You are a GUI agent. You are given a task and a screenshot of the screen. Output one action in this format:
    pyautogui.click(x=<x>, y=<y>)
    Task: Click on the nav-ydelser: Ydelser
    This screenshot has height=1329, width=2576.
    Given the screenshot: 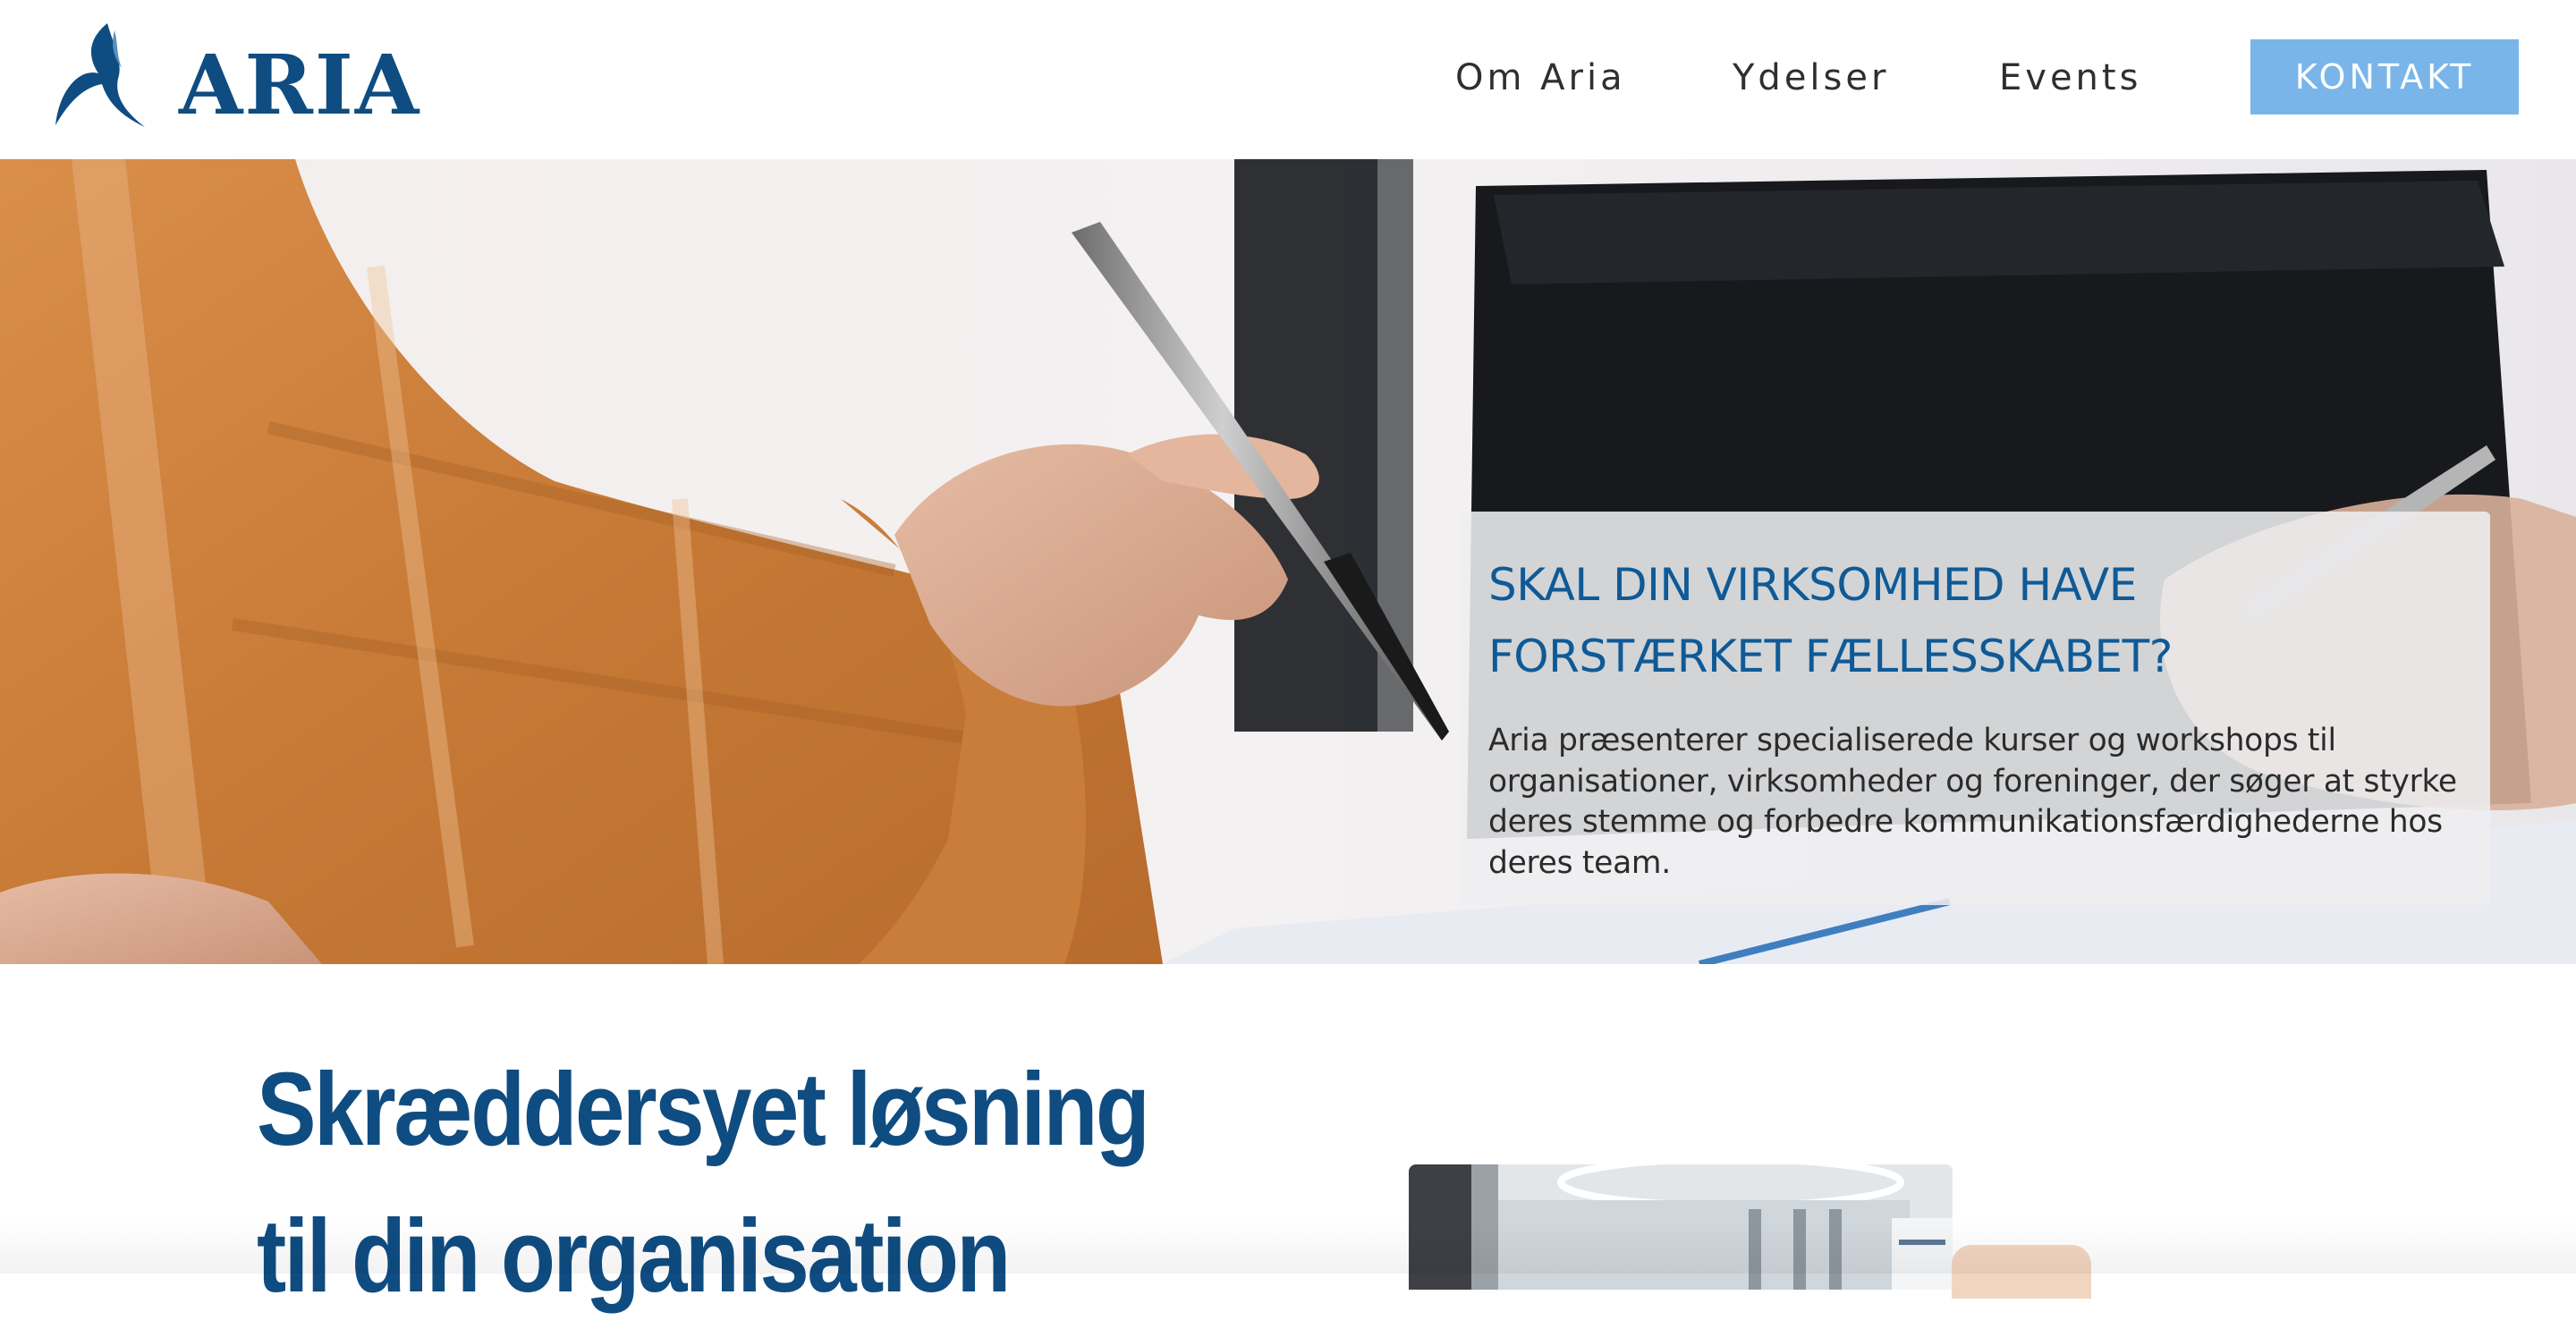 What is the action you would take?
    pyautogui.click(x=1811, y=77)
    